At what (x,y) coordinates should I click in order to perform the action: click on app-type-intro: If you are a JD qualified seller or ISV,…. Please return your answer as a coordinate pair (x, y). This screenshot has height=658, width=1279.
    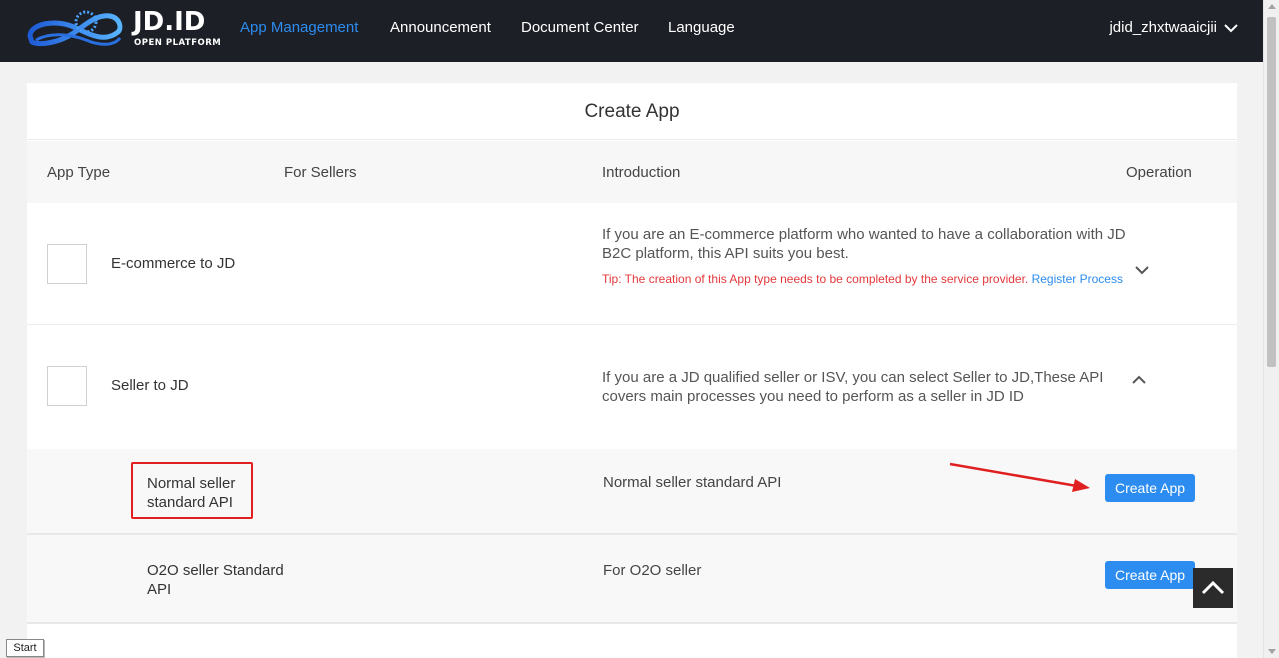
    Looking at the image, I should click on (853, 387).